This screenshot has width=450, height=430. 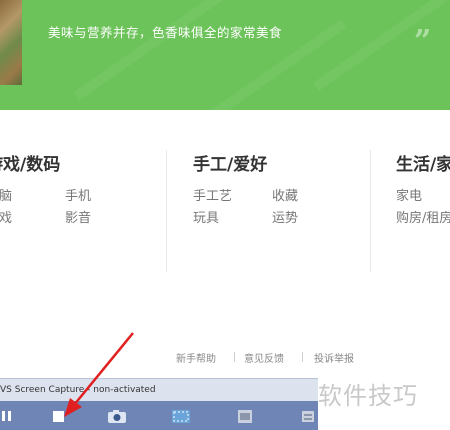 What do you see at coordinates (423, 219) in the screenshot?
I see `category-link: 购房/租房` at bounding box center [423, 219].